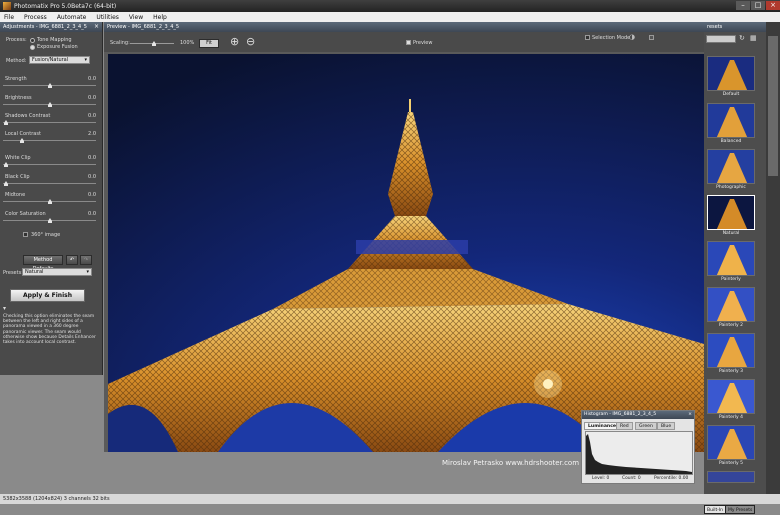 This screenshot has height=515, width=780. Describe the element at coordinates (25, 234) in the screenshot. I see `360-image-checkbox` at that location.